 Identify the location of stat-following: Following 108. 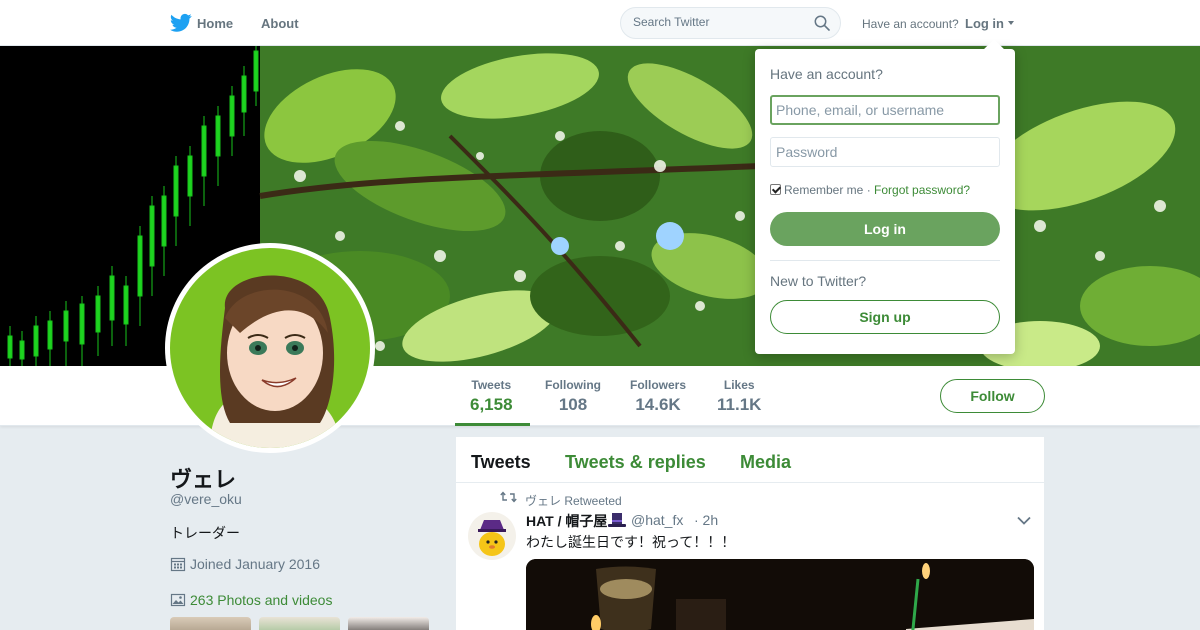
(573, 396).